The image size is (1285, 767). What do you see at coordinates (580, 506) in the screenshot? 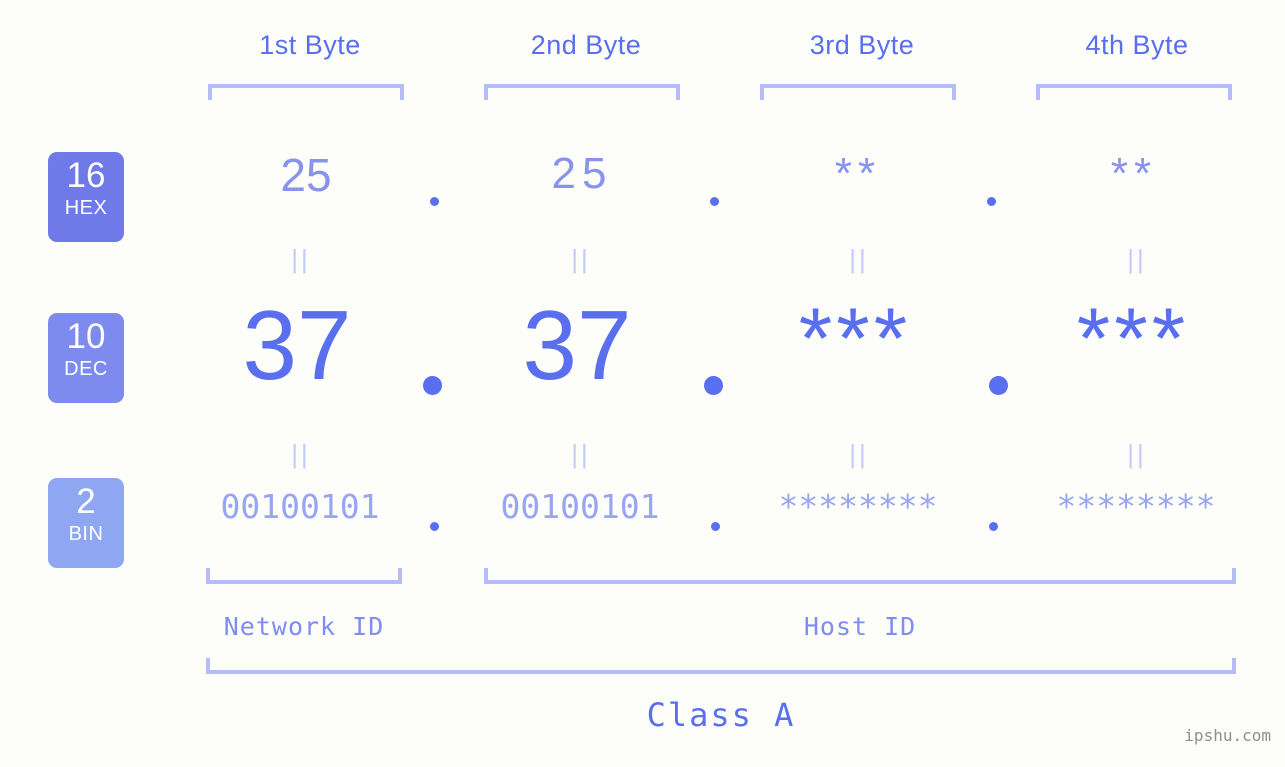
I see `bin-byte-2-value: 00100101` at bounding box center [580, 506].